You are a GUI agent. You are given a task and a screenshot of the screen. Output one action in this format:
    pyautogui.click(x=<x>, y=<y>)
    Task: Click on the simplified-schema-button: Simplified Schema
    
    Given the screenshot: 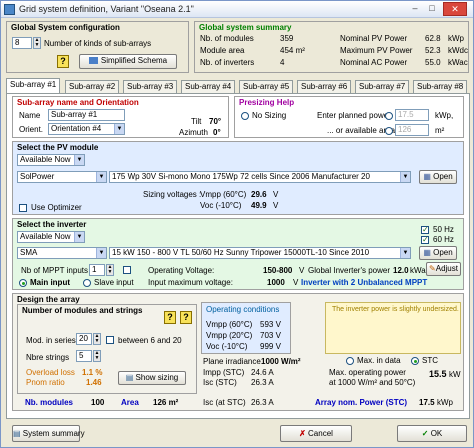 What is the action you would take?
    pyautogui.click(x=128, y=61)
    